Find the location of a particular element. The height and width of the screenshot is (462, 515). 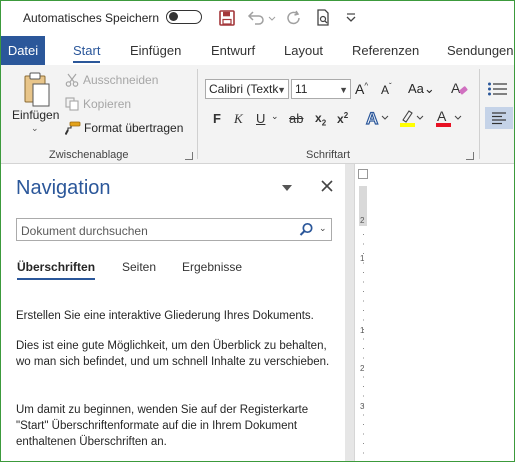

copy-button: Kopieren is located at coordinates (98, 104).